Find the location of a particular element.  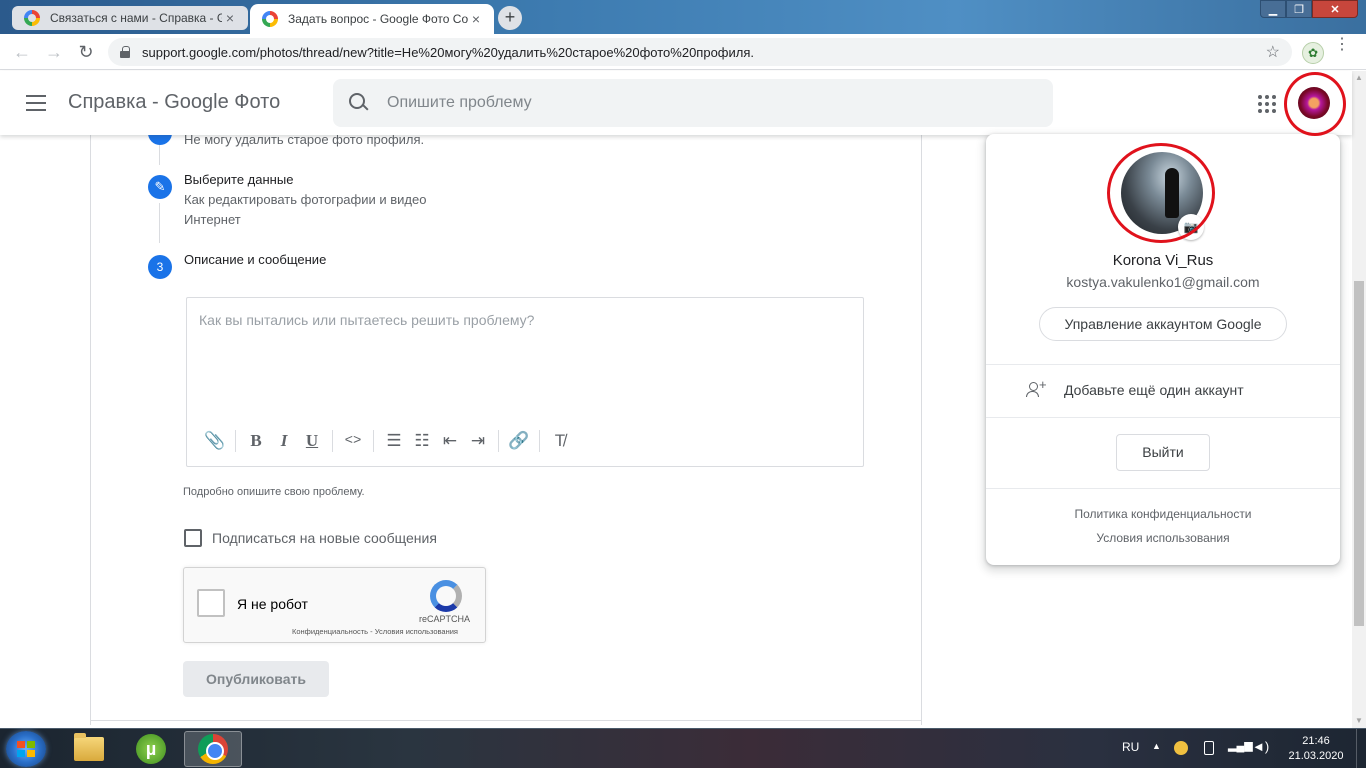

show-hidden-icons-icon: ▲ is located at coordinates (1156, 754).